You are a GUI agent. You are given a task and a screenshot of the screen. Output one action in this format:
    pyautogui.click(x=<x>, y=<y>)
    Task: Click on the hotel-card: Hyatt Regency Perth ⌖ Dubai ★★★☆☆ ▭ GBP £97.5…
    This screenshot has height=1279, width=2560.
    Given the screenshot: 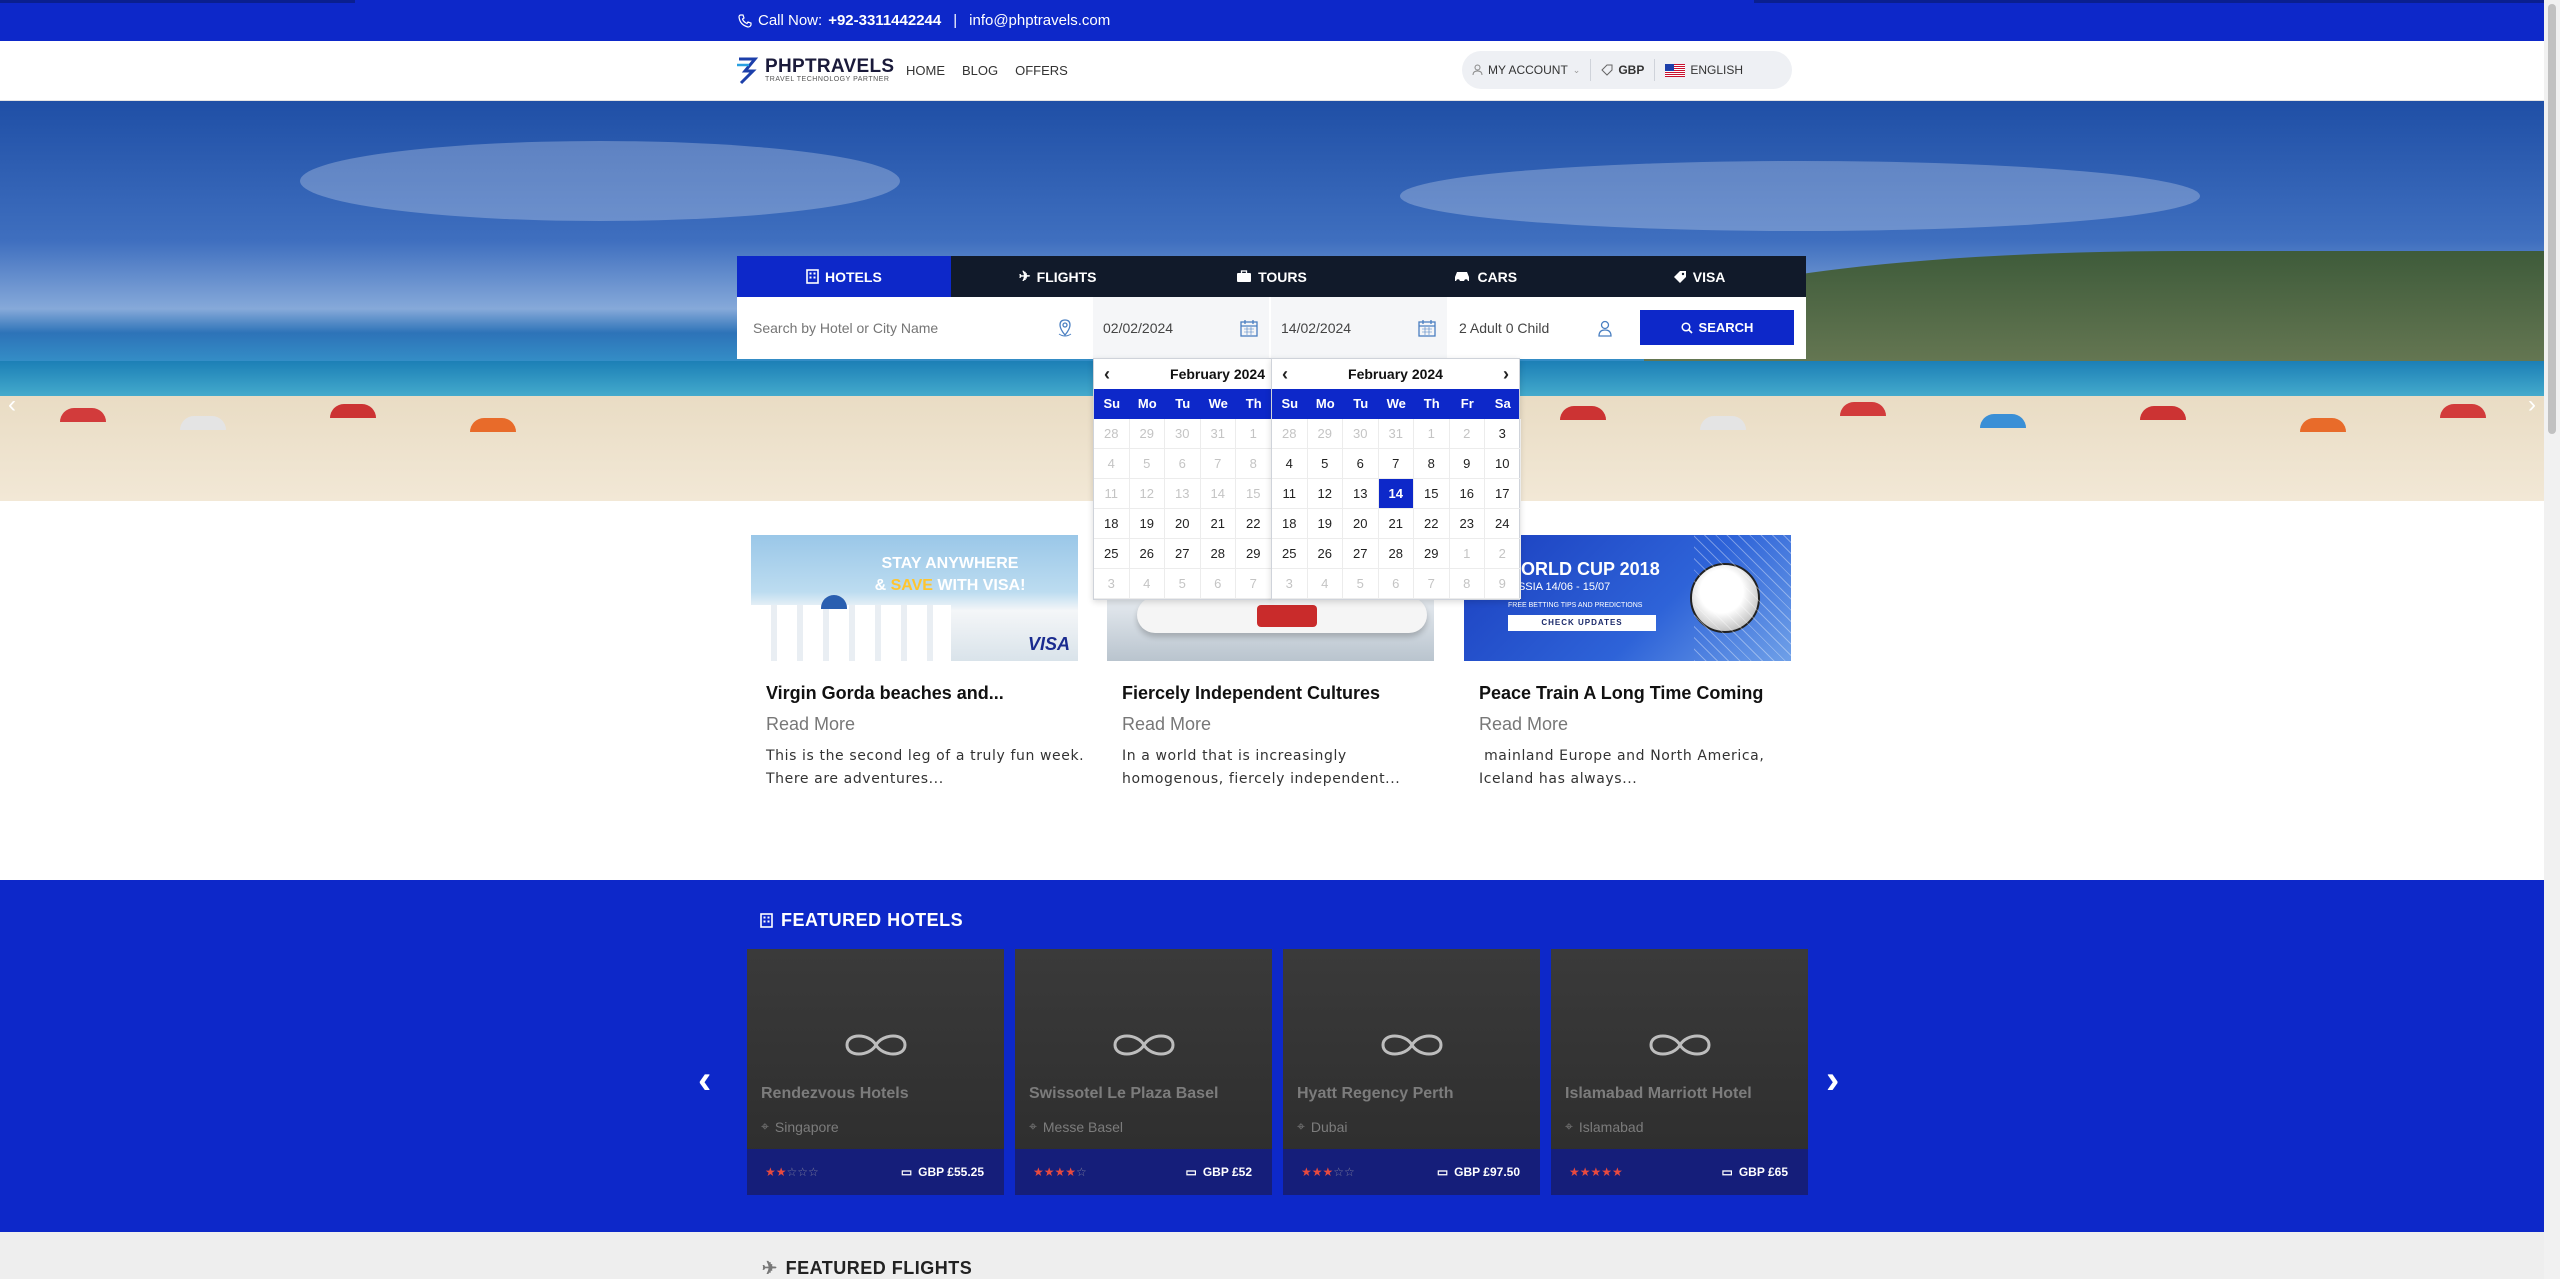 What is the action you would take?
    pyautogui.click(x=1411, y=1072)
    